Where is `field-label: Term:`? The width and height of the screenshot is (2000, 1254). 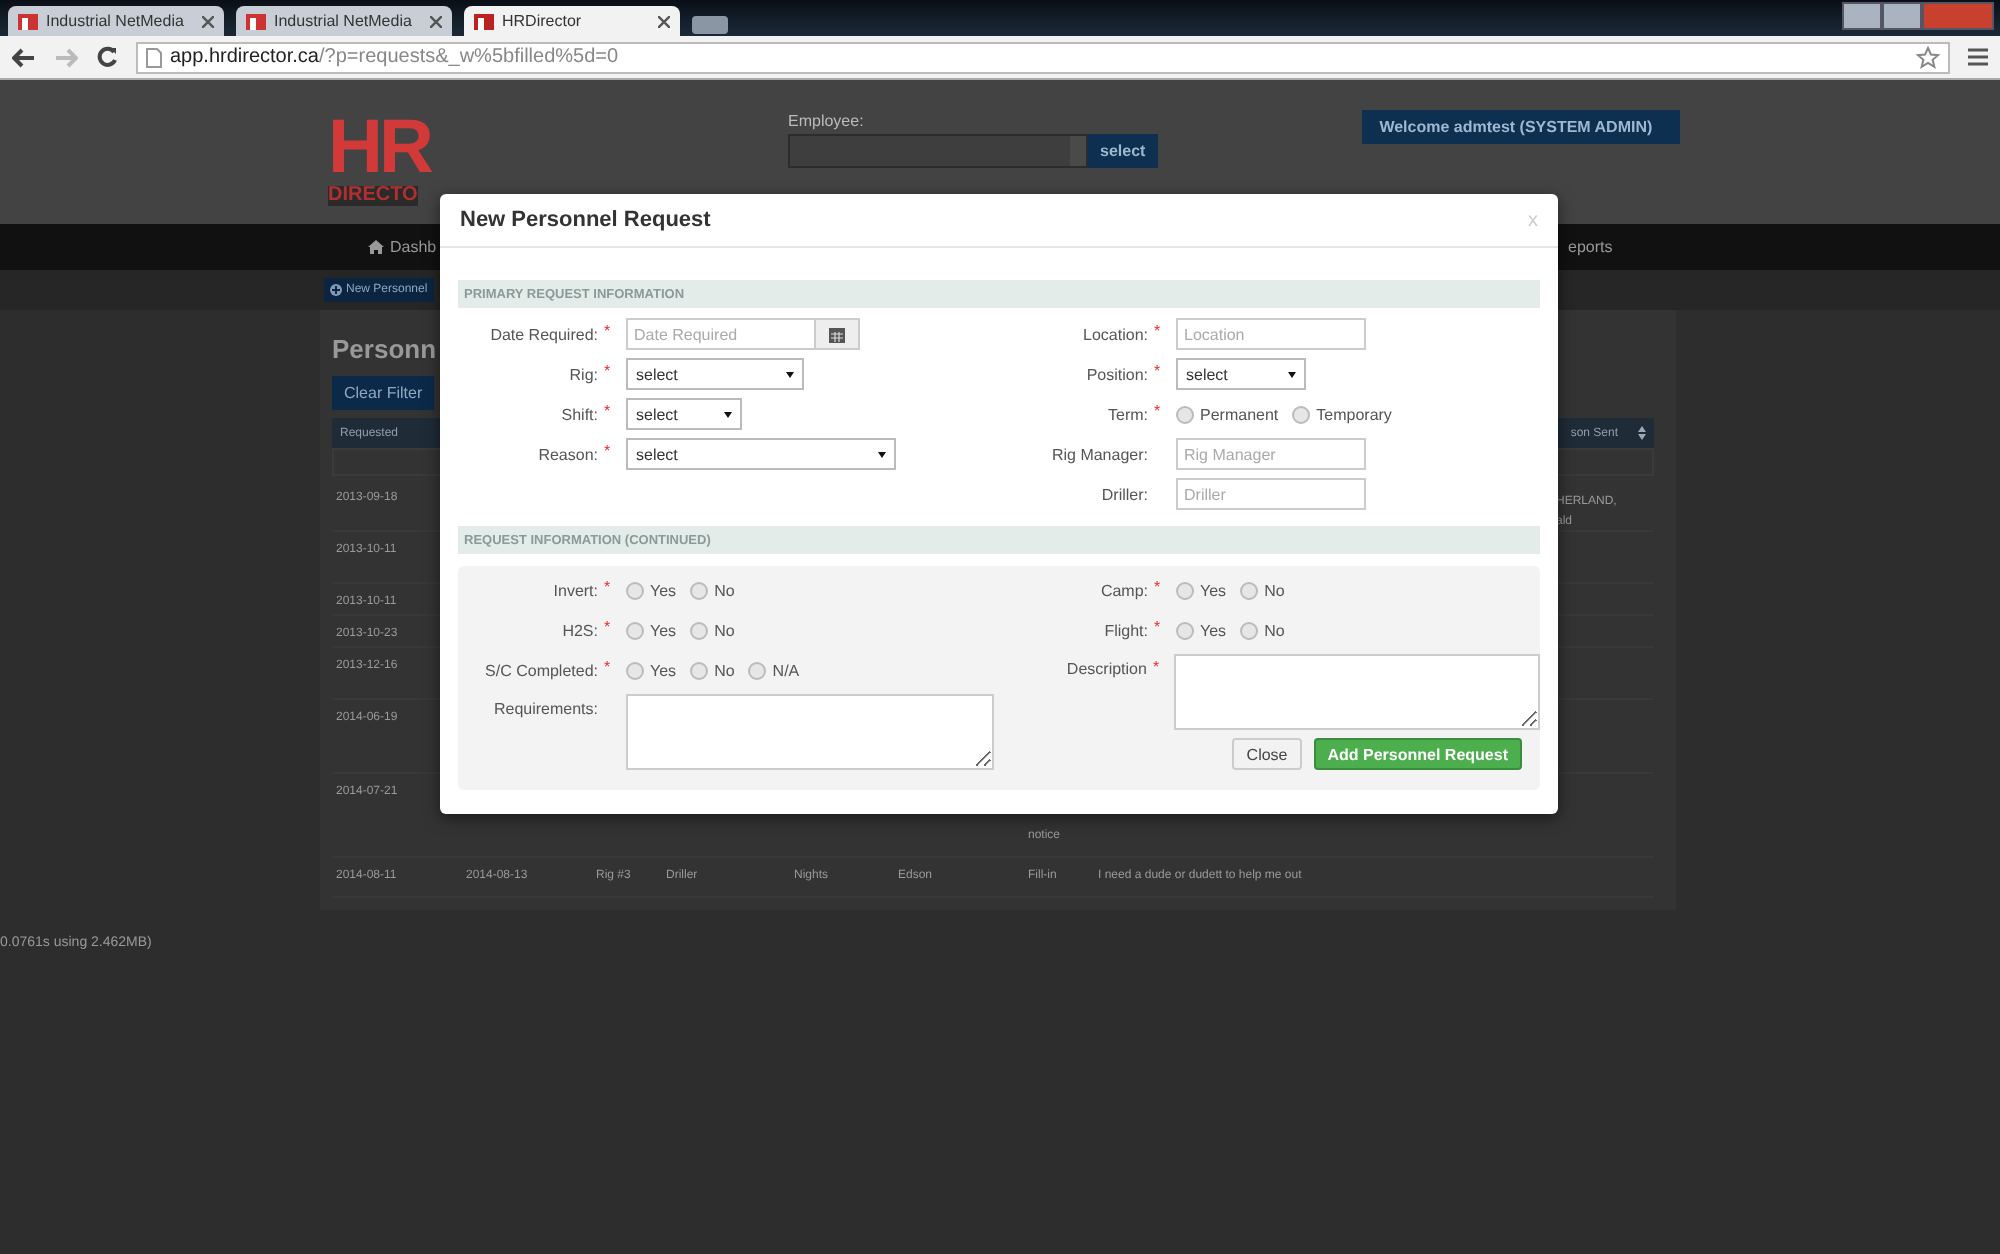 field-label: Term: is located at coordinates (1127, 414).